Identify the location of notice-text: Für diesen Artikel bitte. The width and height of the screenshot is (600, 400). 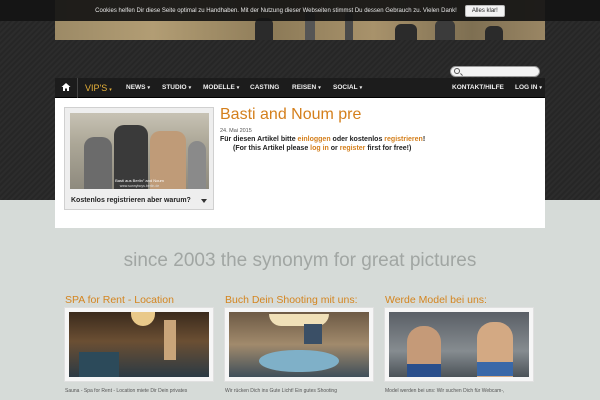
(259, 139).